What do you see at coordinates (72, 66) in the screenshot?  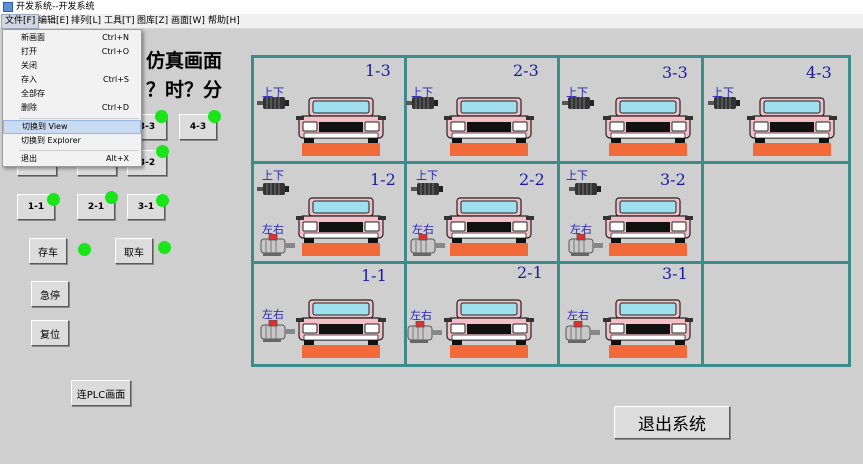 I see `menu-item-close: 关闭` at bounding box center [72, 66].